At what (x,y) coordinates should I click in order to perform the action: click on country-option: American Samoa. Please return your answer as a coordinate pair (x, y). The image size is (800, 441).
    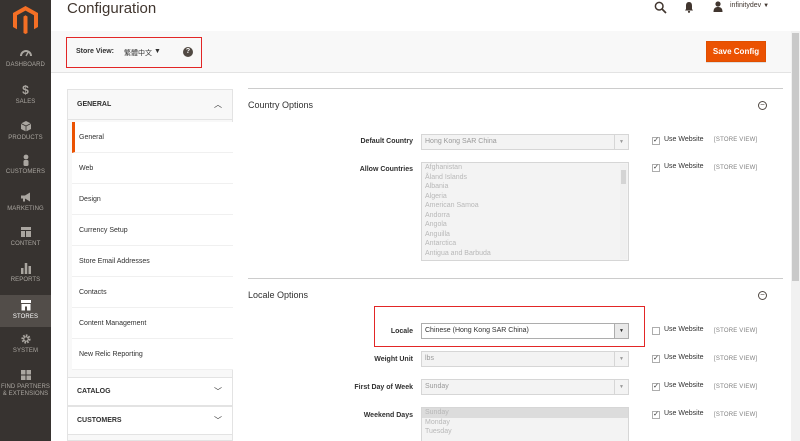
    Looking at the image, I should click on (525, 206).